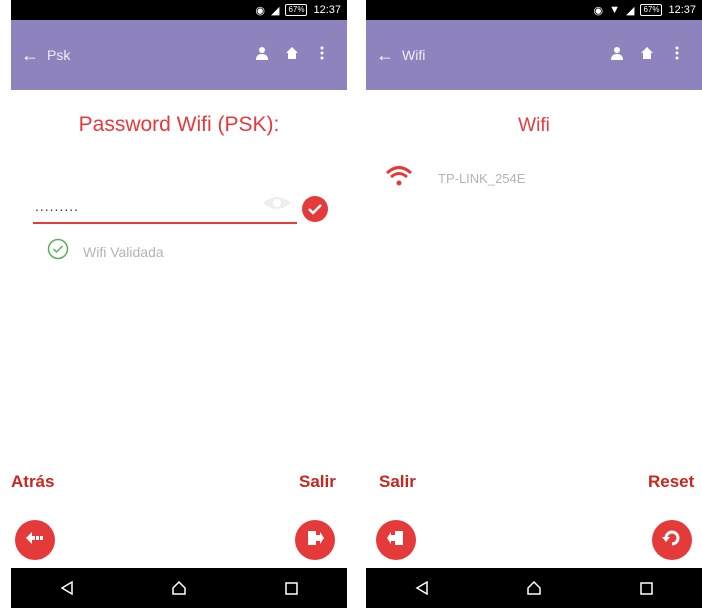  I want to click on toolbar: ← Wifi, so click(534, 55).